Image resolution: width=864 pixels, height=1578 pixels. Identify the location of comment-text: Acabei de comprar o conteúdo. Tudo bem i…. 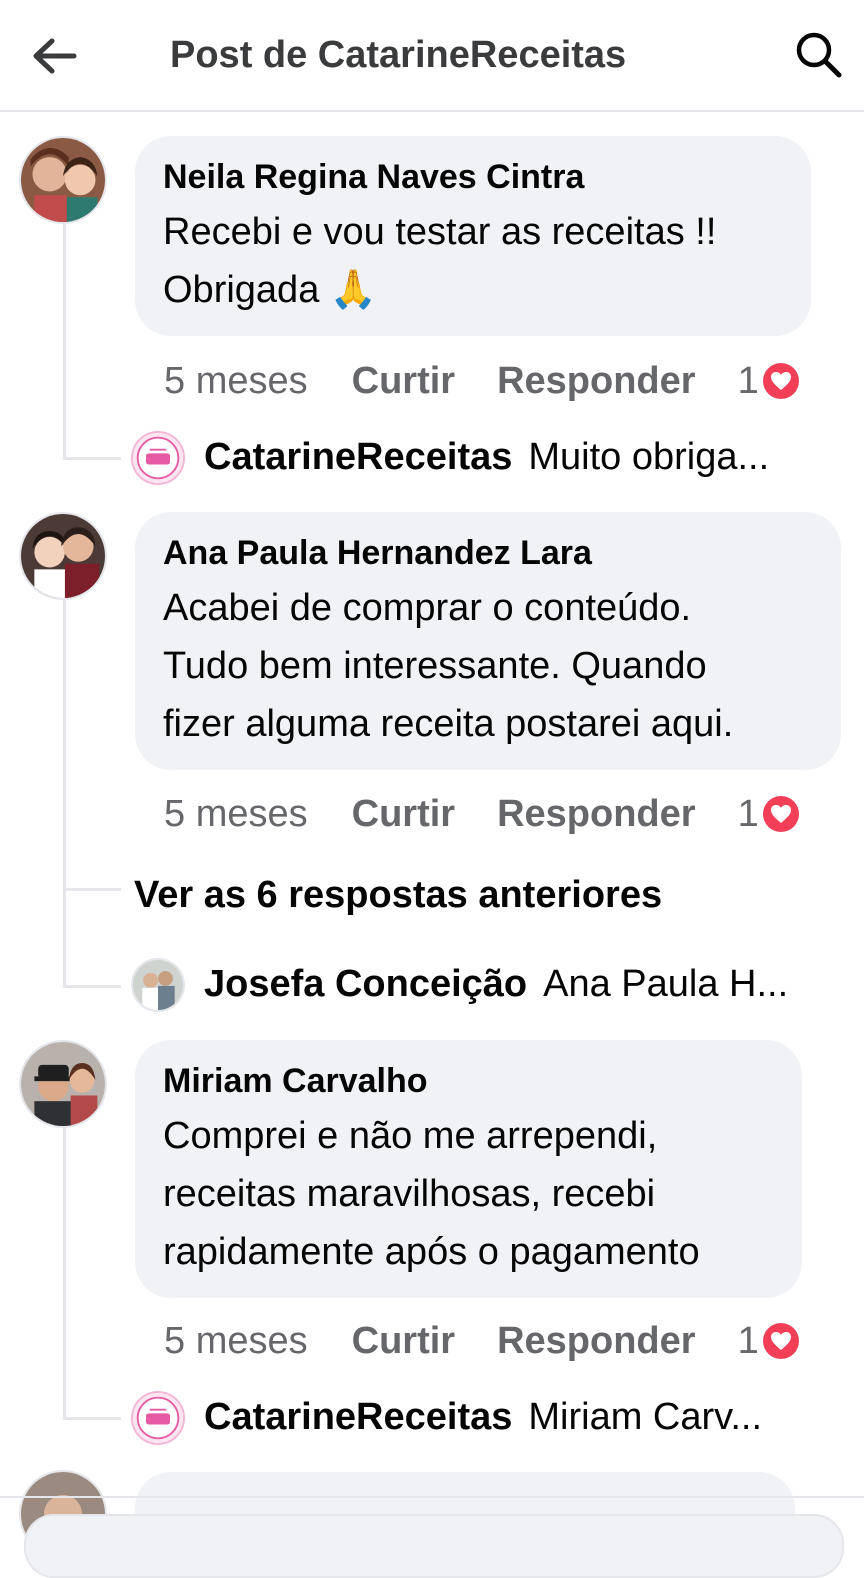
(448, 666).